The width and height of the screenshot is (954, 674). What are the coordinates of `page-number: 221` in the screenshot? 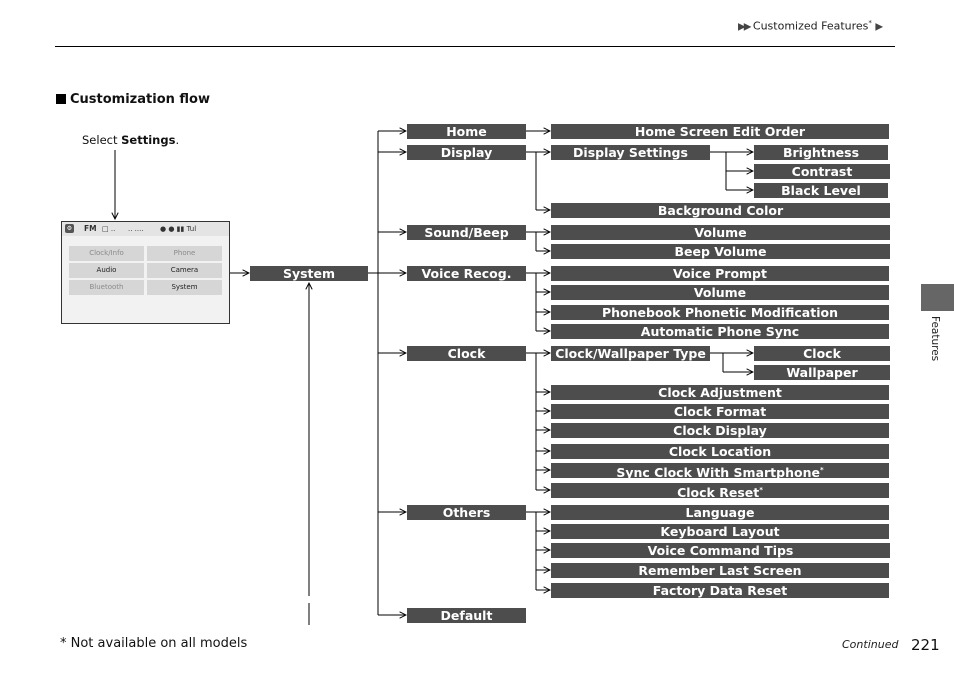 It's located at (925, 645).